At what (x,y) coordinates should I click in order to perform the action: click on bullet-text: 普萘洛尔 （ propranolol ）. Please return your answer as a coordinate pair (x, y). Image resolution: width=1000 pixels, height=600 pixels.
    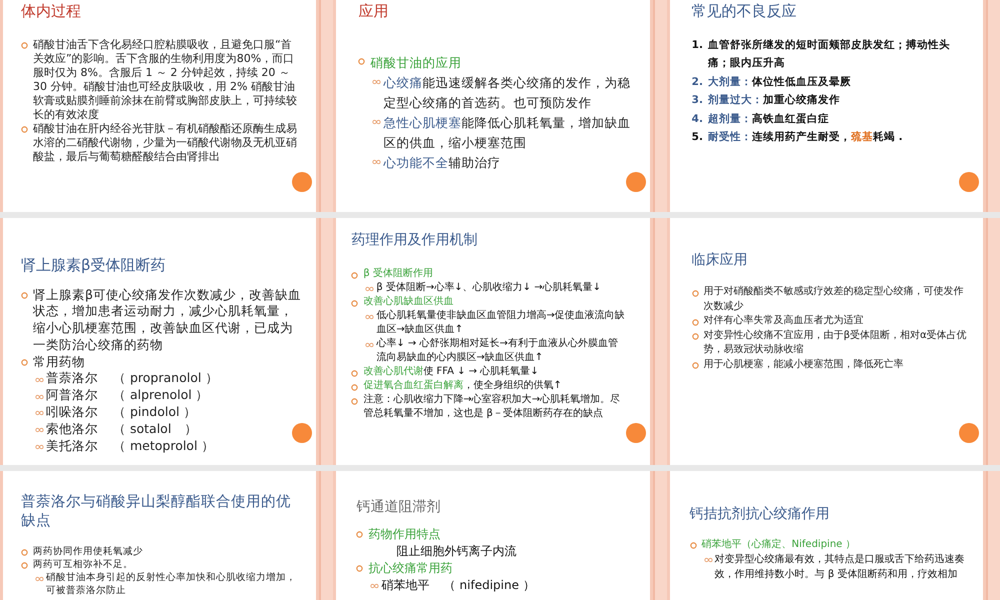
    Looking at the image, I should click on (132, 379).